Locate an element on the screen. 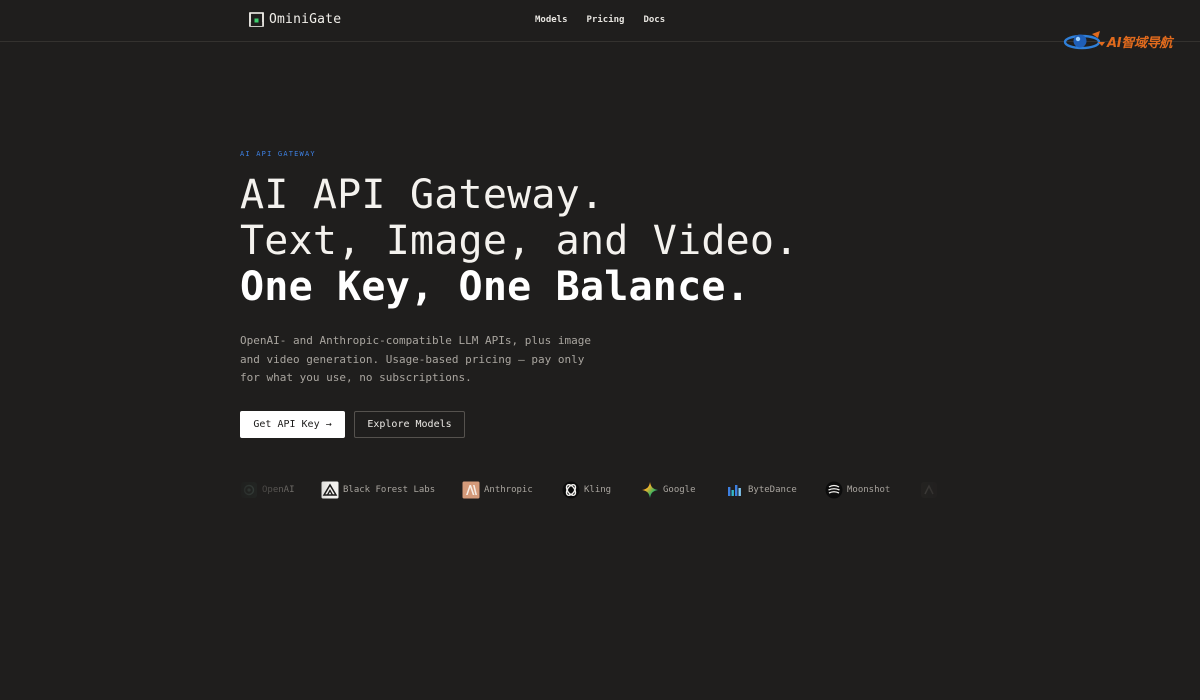 The height and width of the screenshot is (700, 1200). provider-partial is located at coordinates (931, 490).